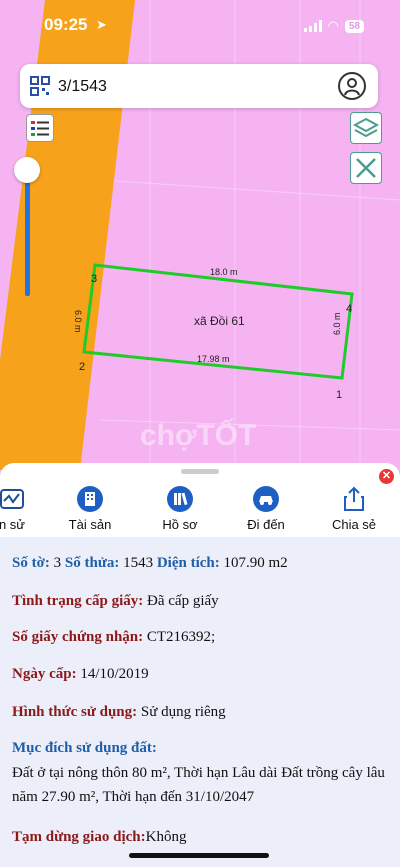 This screenshot has height=867, width=400. I want to click on history-chart-icon, so click(12, 499).